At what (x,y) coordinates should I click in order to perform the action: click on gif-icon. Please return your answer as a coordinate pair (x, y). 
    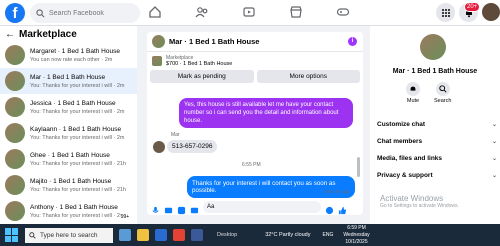
    Looking at the image, I should click on (194, 208).